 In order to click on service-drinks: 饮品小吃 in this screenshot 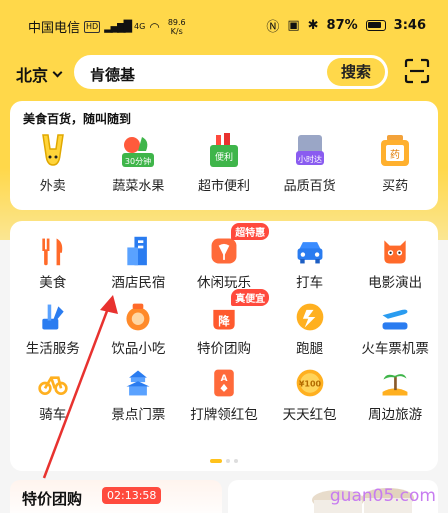, I will do `click(139, 329)`.